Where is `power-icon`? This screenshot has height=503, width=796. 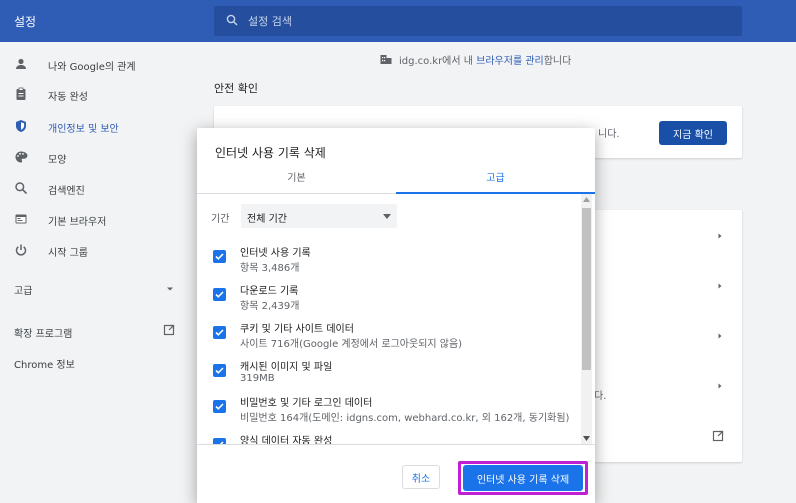
power-icon is located at coordinates (21, 250).